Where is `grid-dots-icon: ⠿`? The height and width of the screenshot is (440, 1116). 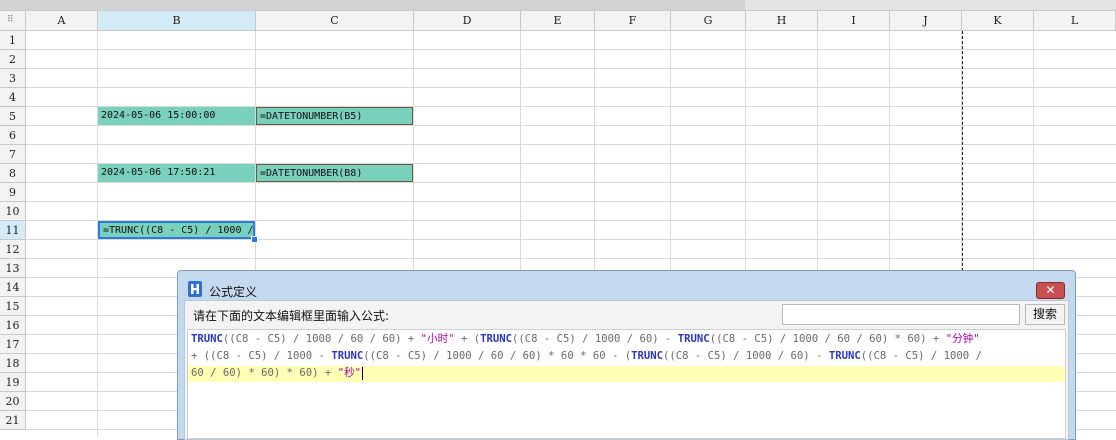
grid-dots-icon: ⠿ is located at coordinates (10, 20).